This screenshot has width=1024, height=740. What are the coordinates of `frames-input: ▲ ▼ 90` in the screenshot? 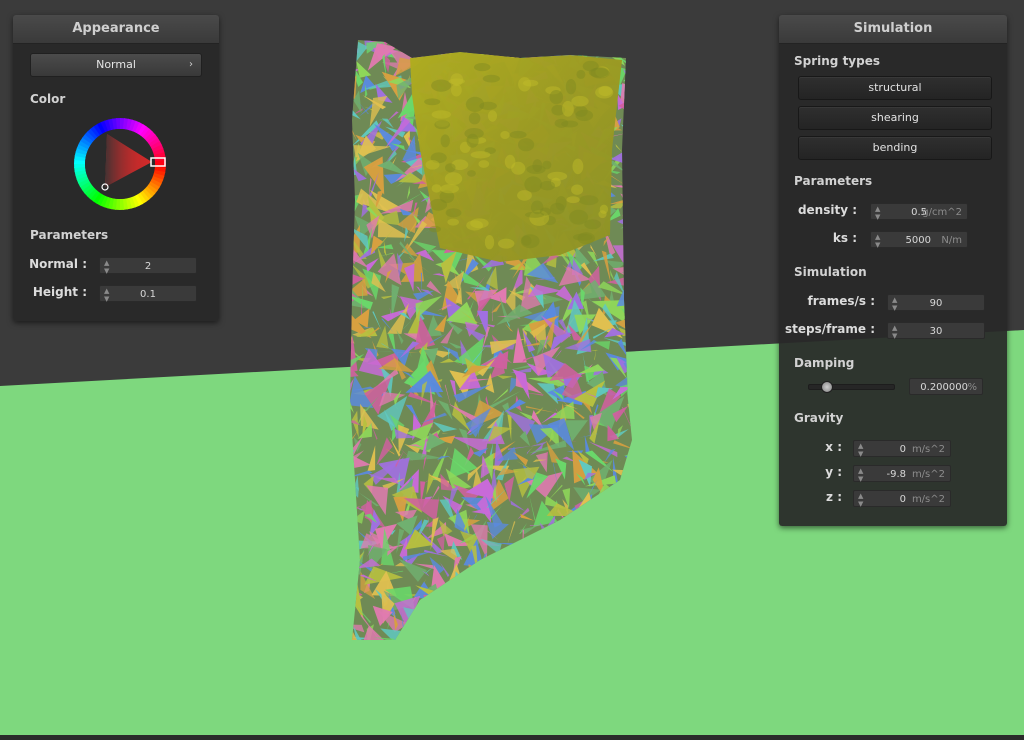 It's located at (936, 303).